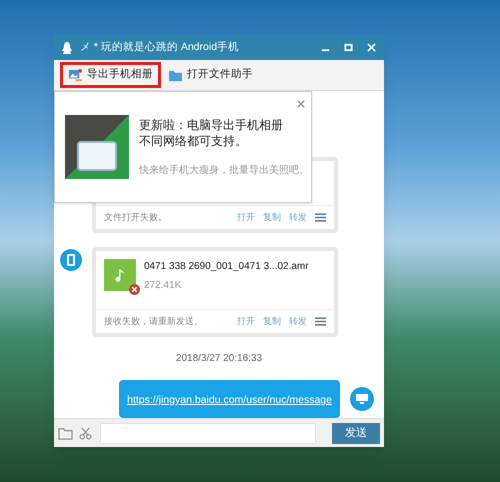 The height and width of the screenshot is (482, 500). What do you see at coordinates (211, 132) in the screenshot?
I see `popup-headline: 更新啦：电脑导出手机相册不同网络都可支持。` at bounding box center [211, 132].